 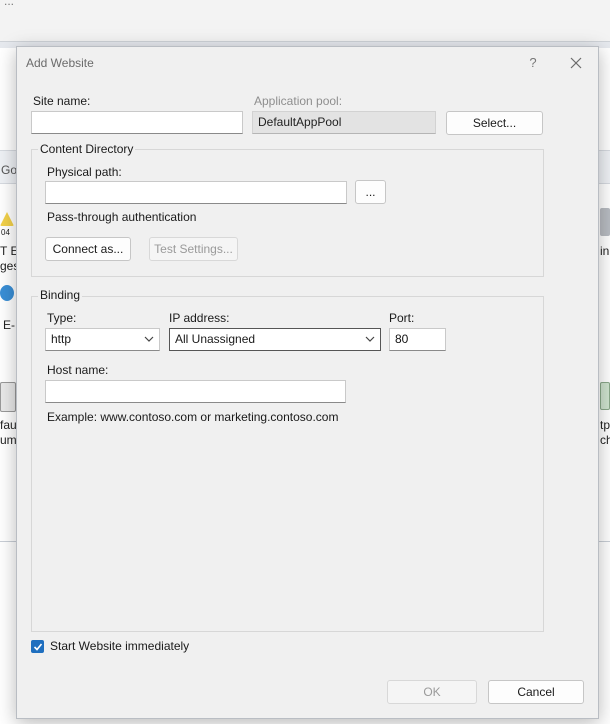 What do you see at coordinates (605, 251) in the screenshot?
I see `background-feature-label: in` at bounding box center [605, 251].